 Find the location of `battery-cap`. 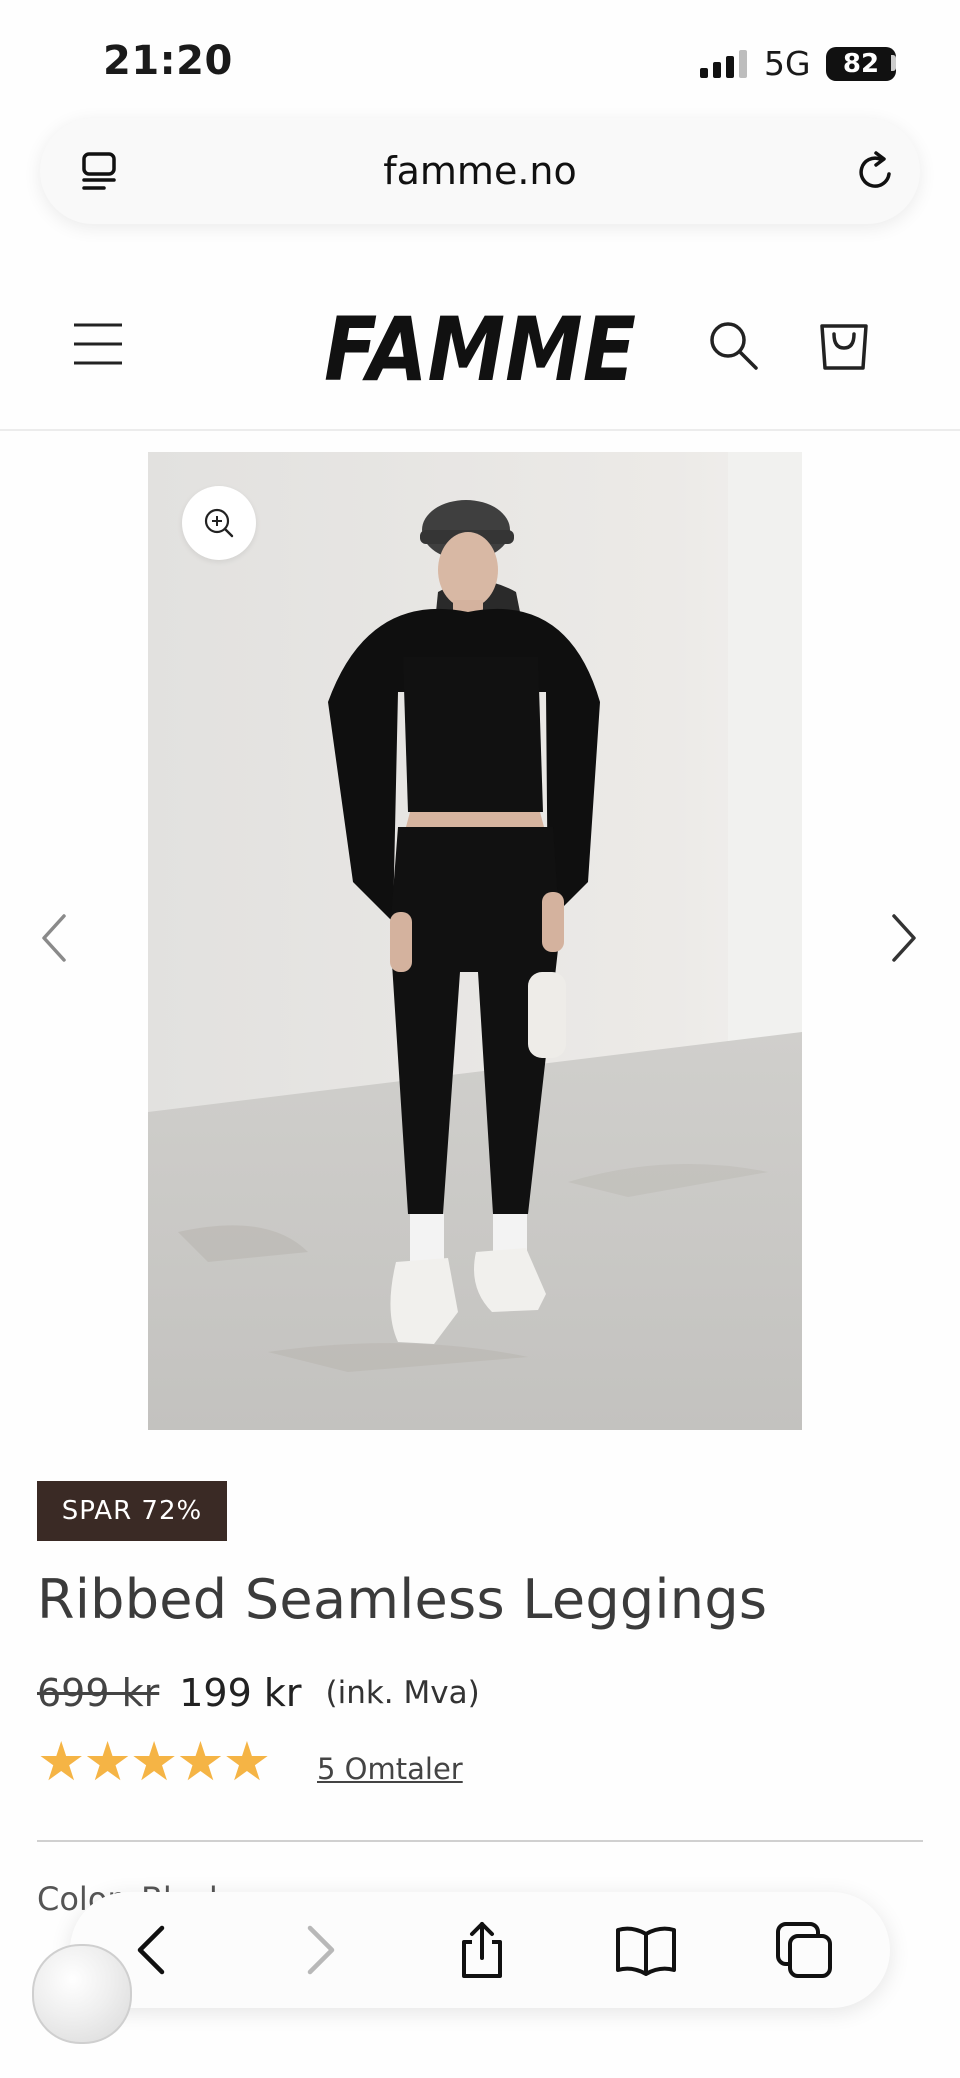

battery-cap is located at coordinates (893, 63).